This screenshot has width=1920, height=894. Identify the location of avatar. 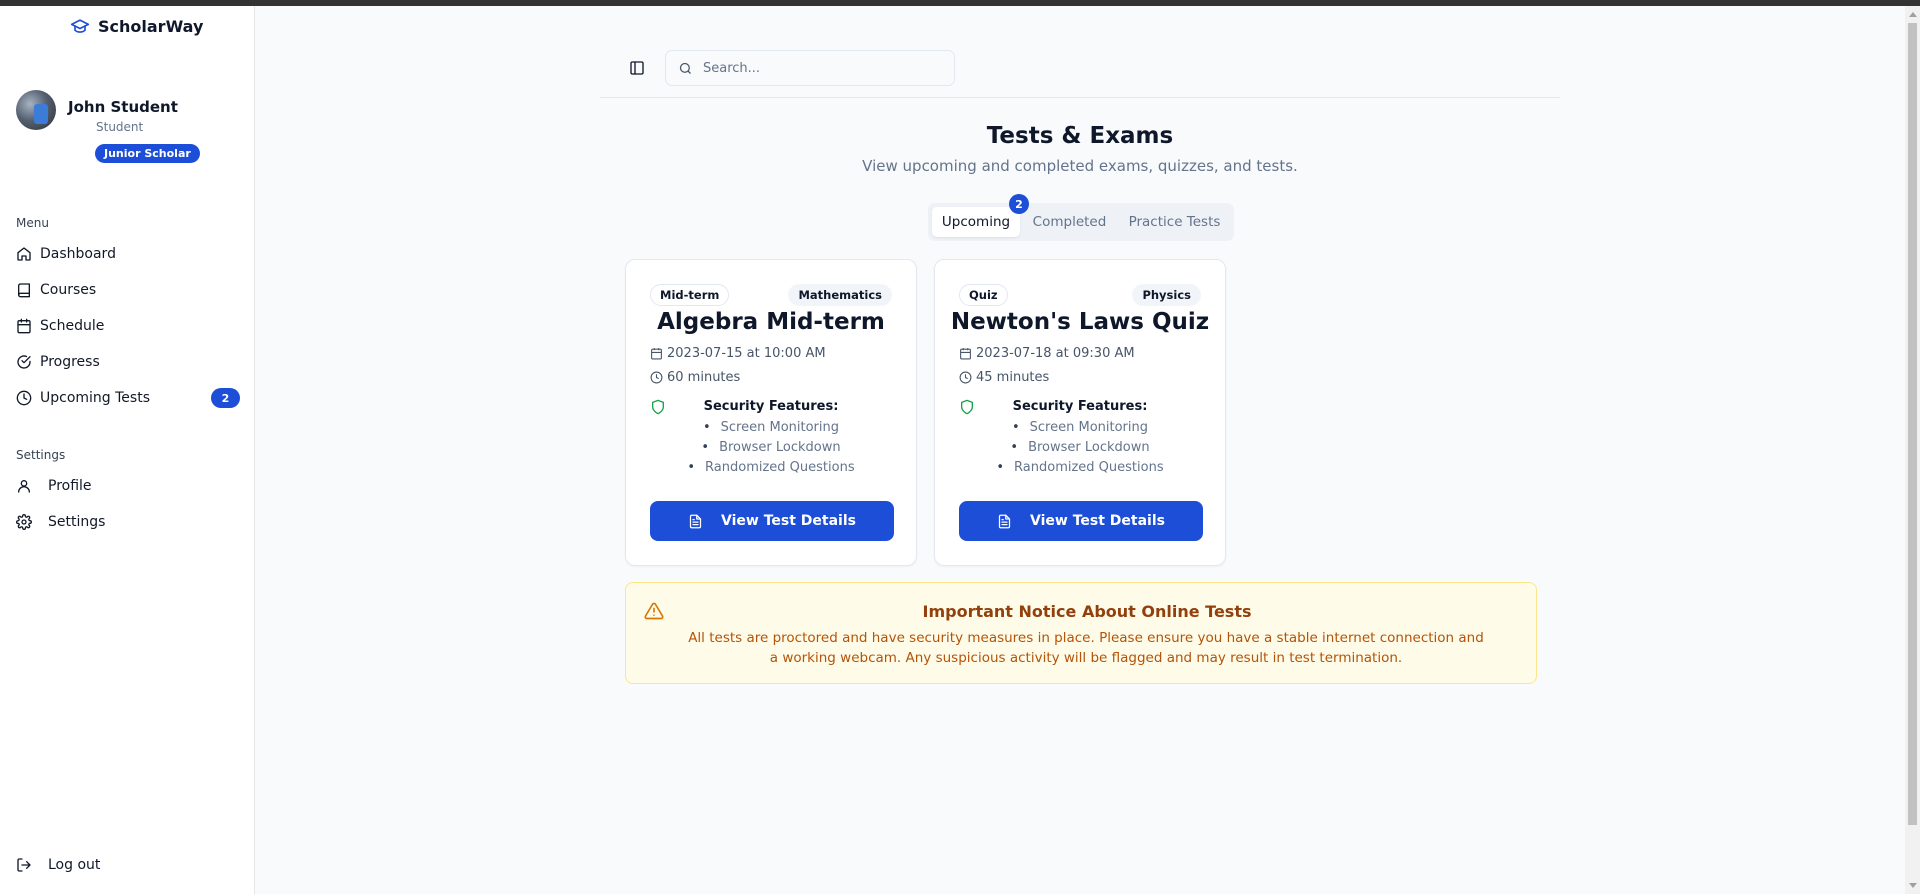
(36, 110).